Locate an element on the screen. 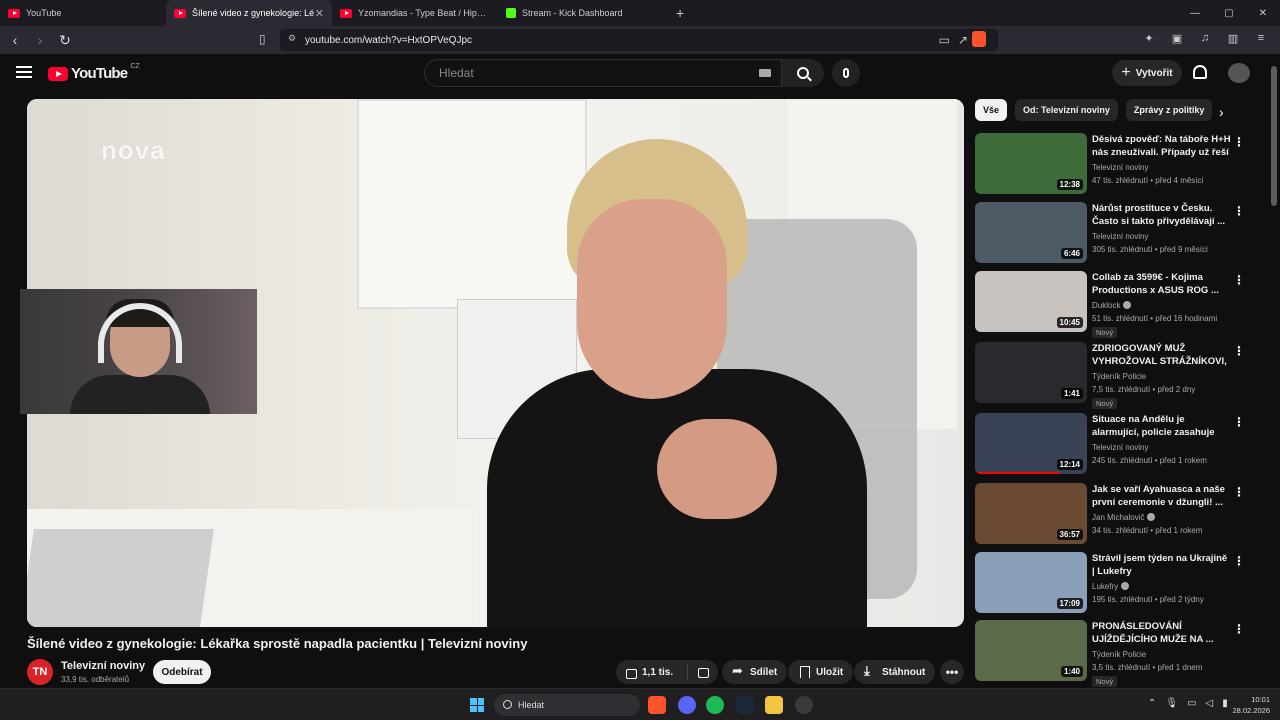  save-button: Uložit is located at coordinates (821, 672).